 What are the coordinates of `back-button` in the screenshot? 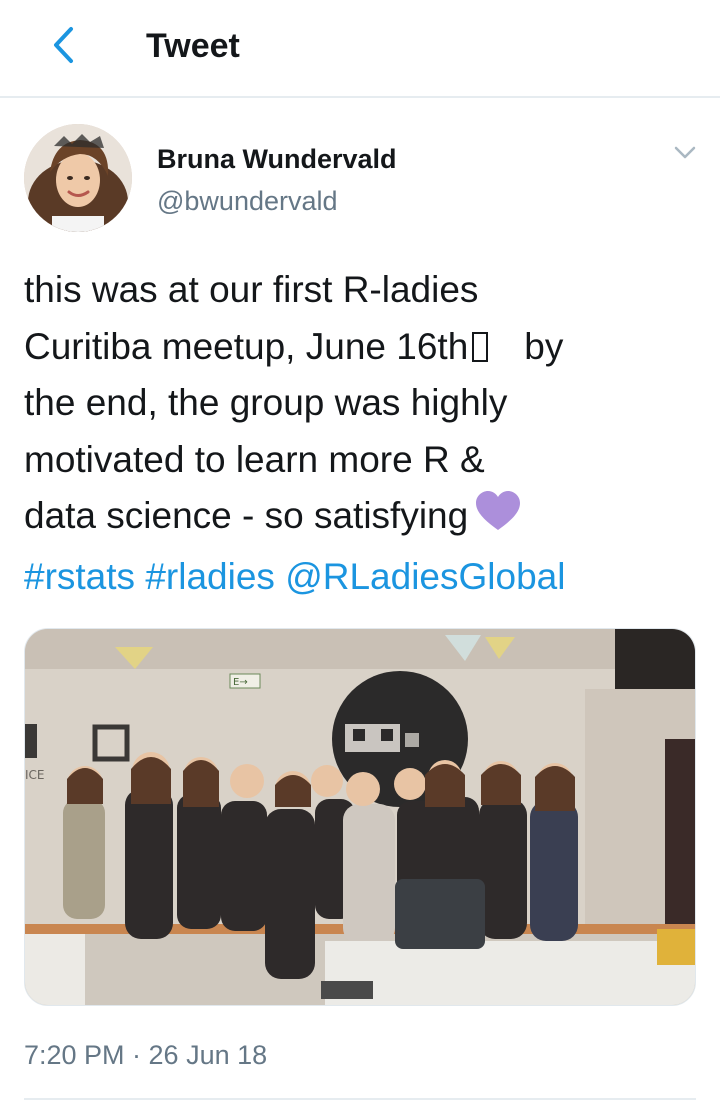 It's located at (64, 47).